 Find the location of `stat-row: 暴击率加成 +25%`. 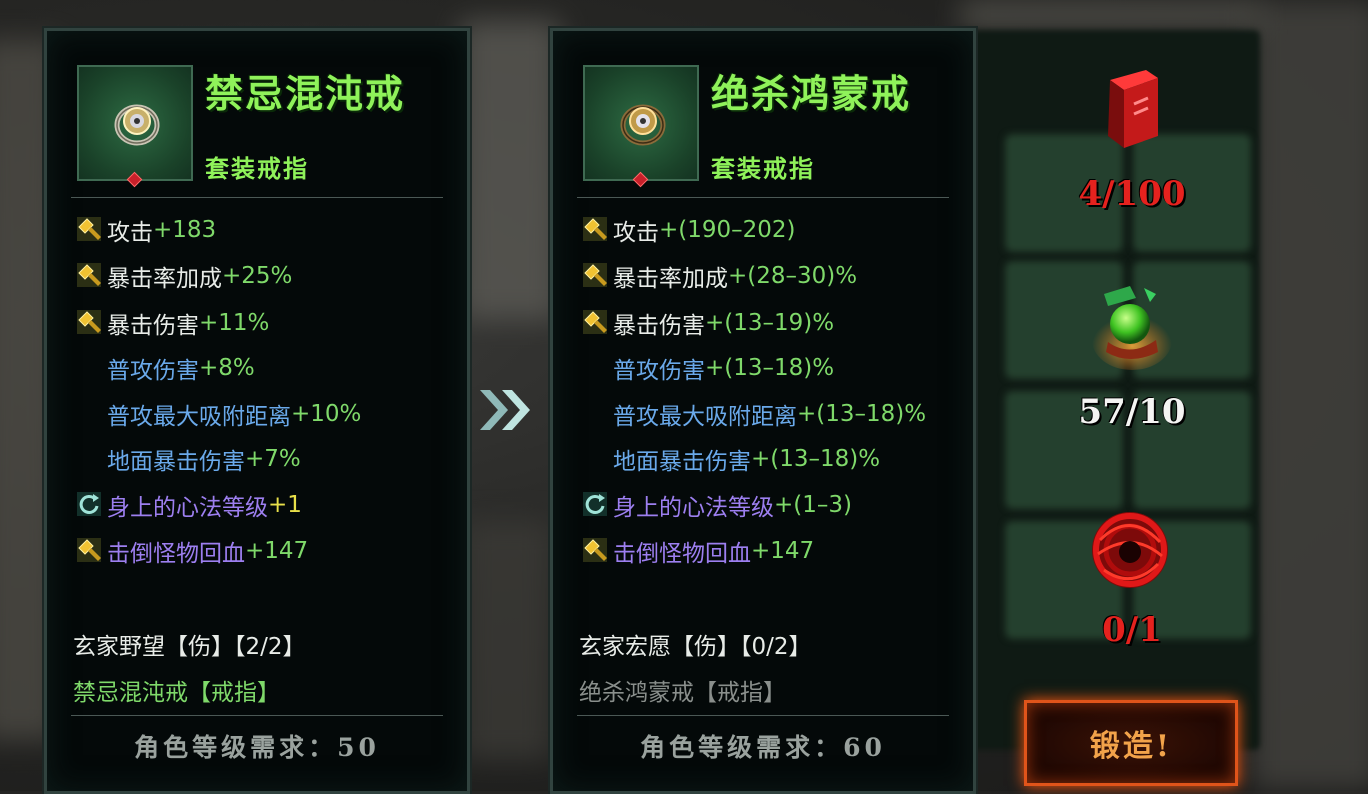

stat-row: 暴击率加成 +25% is located at coordinates (183, 276).